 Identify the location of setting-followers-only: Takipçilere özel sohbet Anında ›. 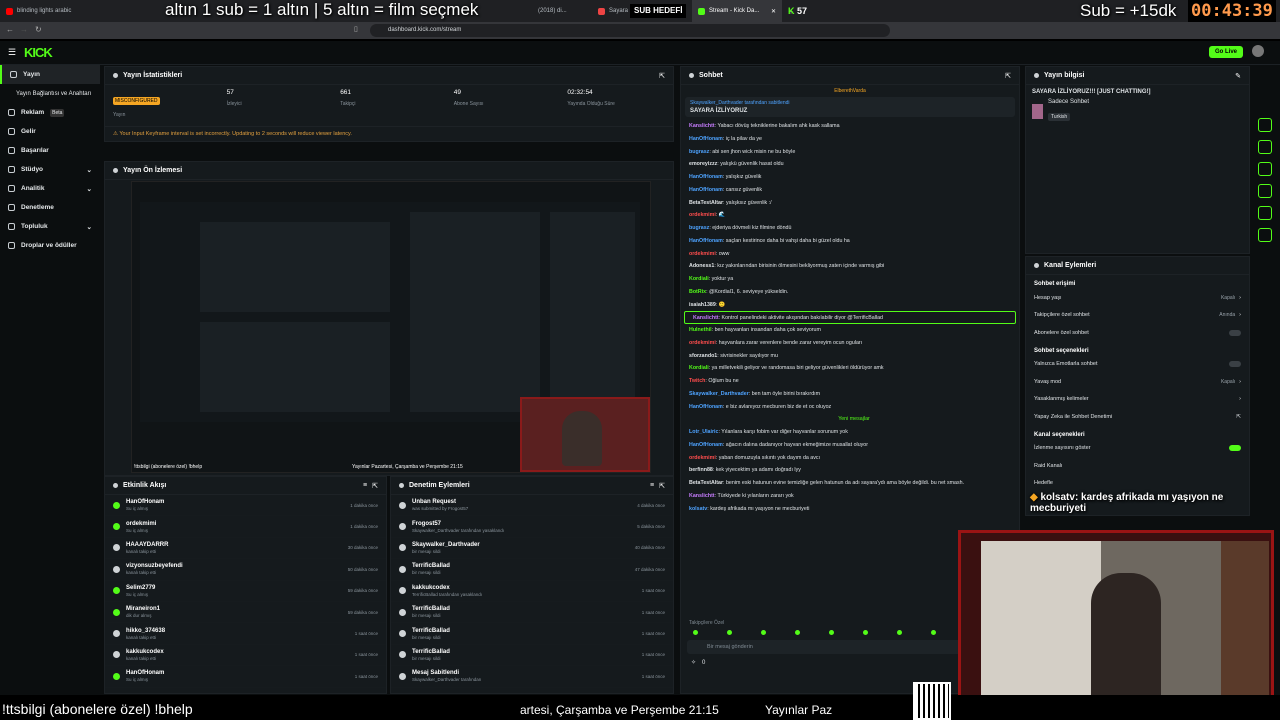
(1137, 316).